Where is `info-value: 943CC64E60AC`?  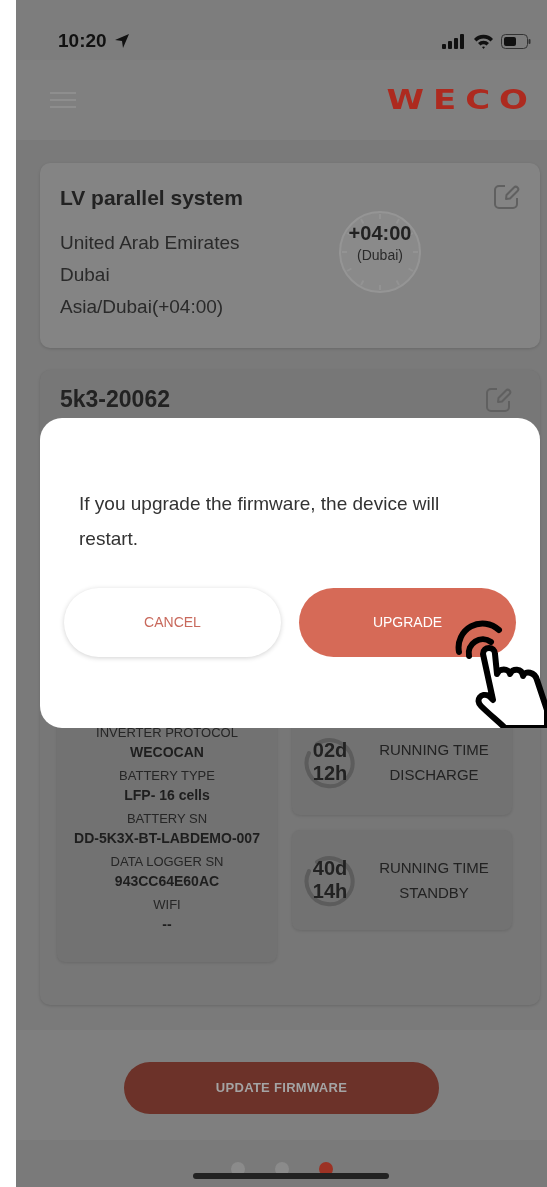 info-value: 943CC64E60AC is located at coordinates (167, 881).